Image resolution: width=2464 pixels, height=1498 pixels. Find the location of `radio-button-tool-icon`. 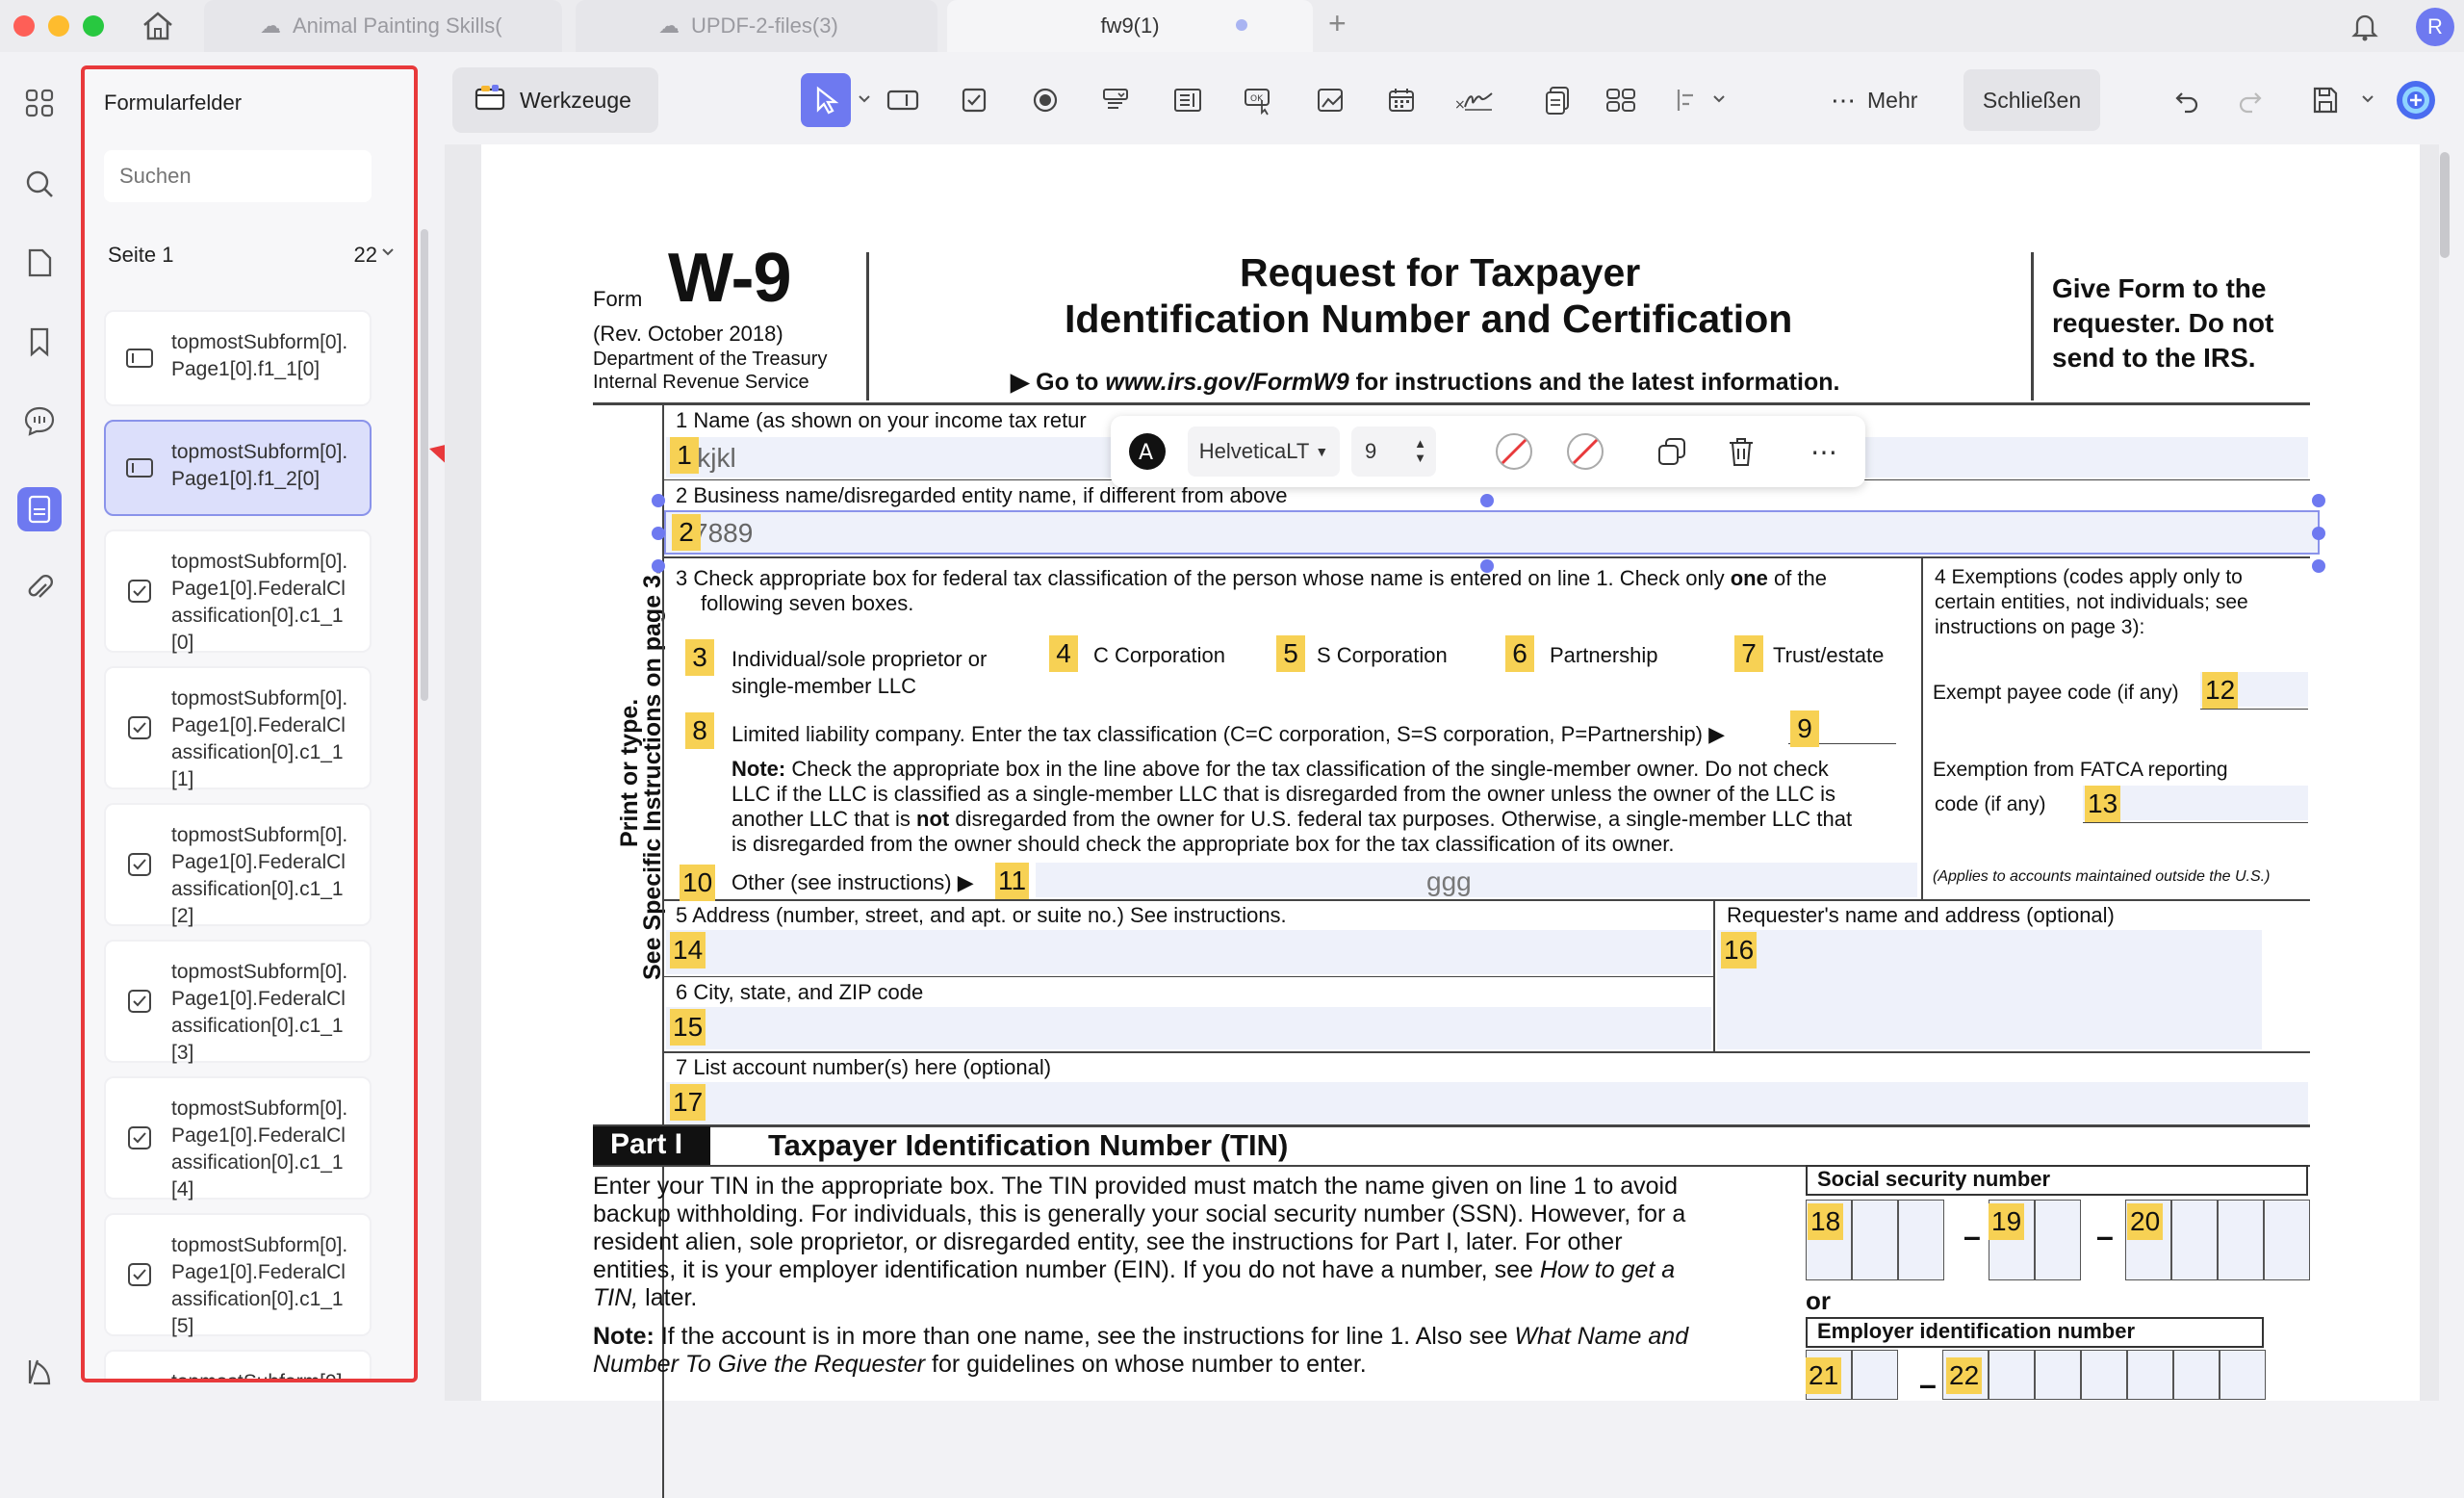

radio-button-tool-icon is located at coordinates (1045, 100).